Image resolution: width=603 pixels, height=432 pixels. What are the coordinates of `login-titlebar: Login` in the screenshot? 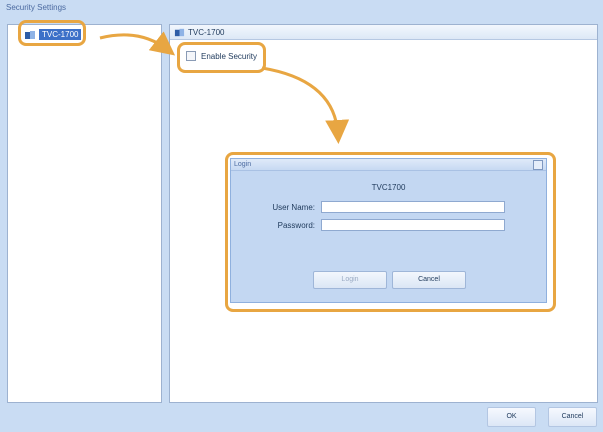 It's located at (388, 165).